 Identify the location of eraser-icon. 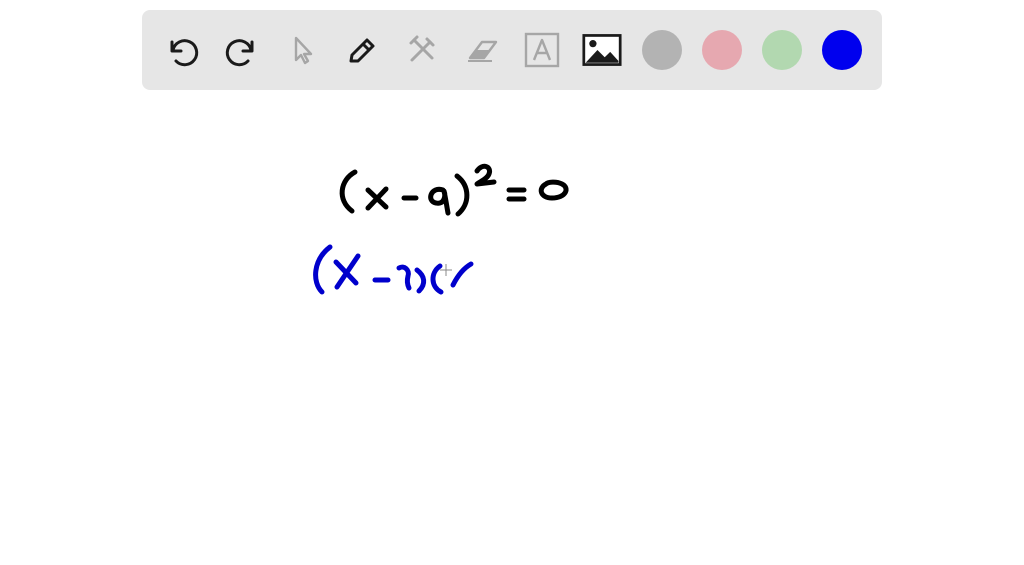
(483, 51).